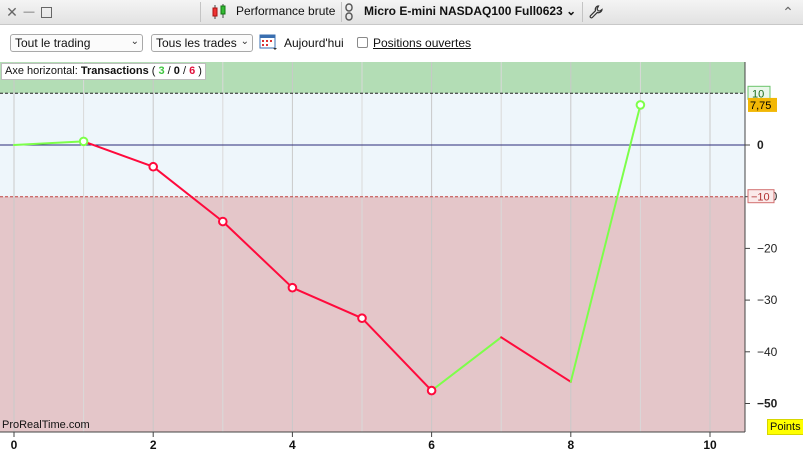 The width and height of the screenshot is (803, 452). What do you see at coordinates (153, 445) in the screenshot?
I see `x-tick-label: 2` at bounding box center [153, 445].